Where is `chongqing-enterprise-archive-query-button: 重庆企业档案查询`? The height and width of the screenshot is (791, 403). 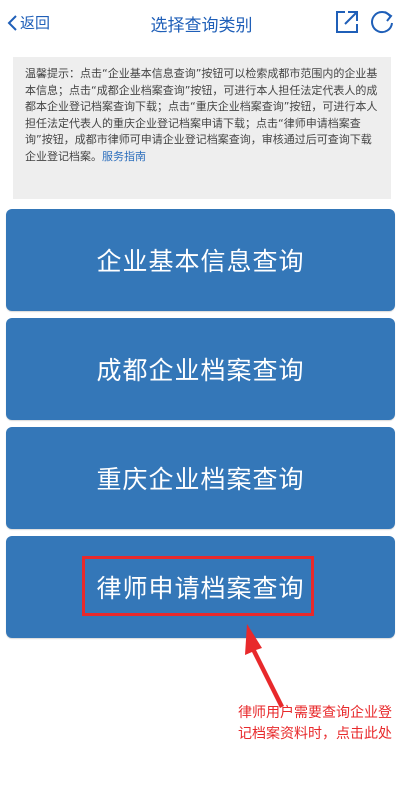
chongqing-enterprise-archive-query-button: 重庆企业档案查询 is located at coordinates (200, 478).